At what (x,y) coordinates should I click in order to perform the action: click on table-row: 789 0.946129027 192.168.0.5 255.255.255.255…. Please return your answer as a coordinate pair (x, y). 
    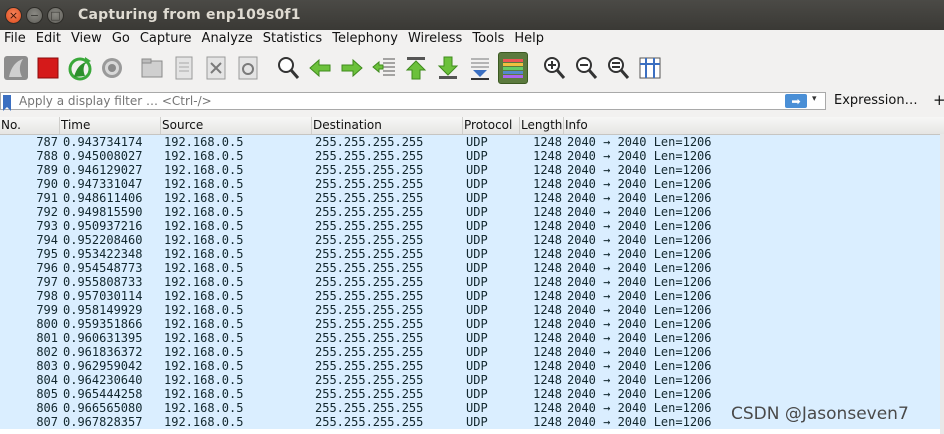
    Looking at the image, I should click on (470, 170).